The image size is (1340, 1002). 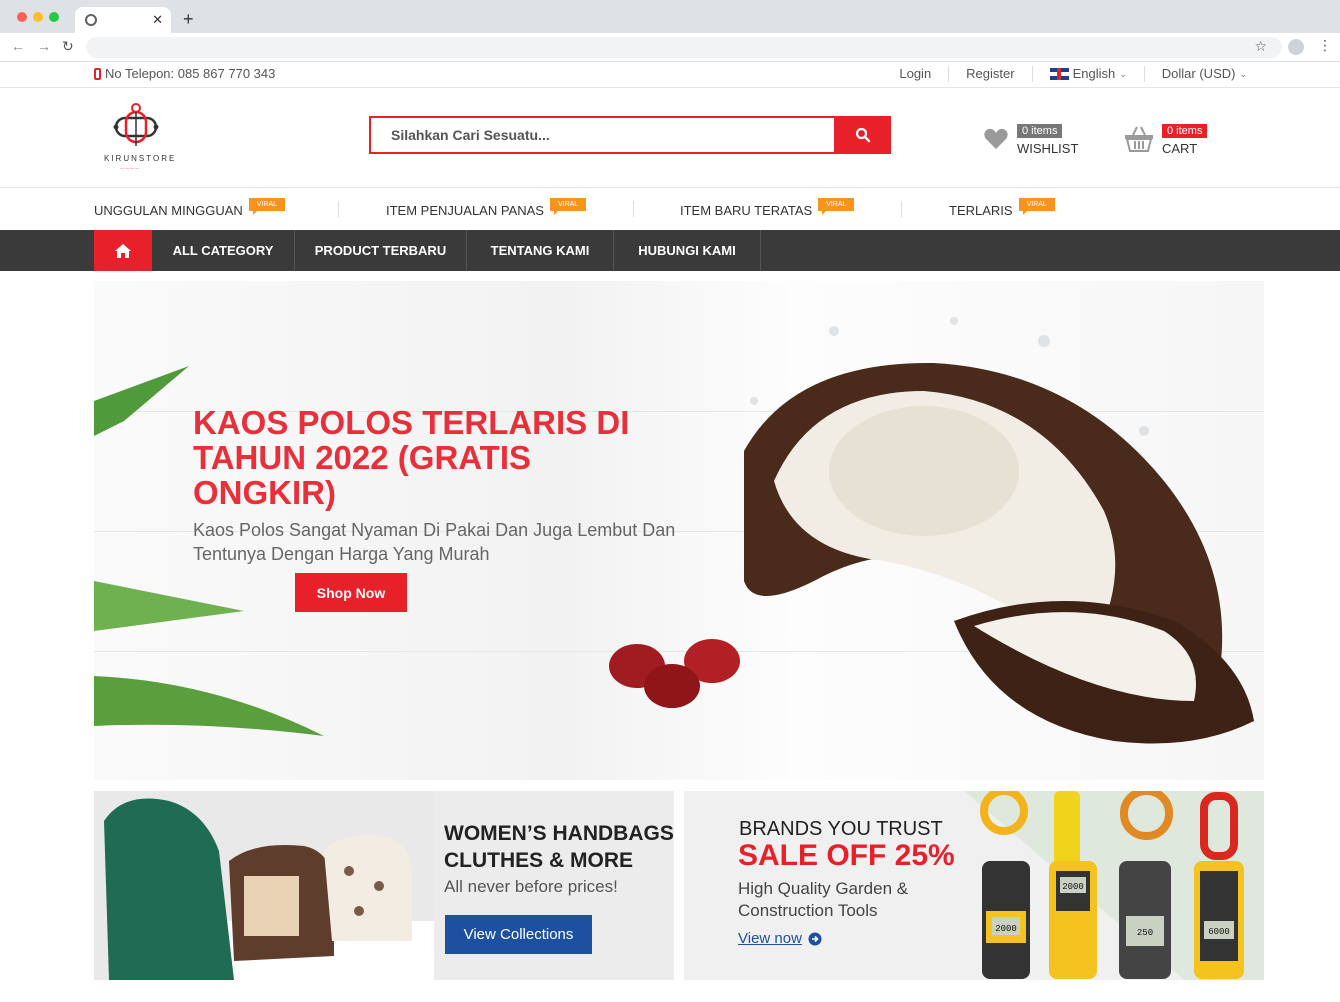 I want to click on search-input, so click(x=601, y=135).